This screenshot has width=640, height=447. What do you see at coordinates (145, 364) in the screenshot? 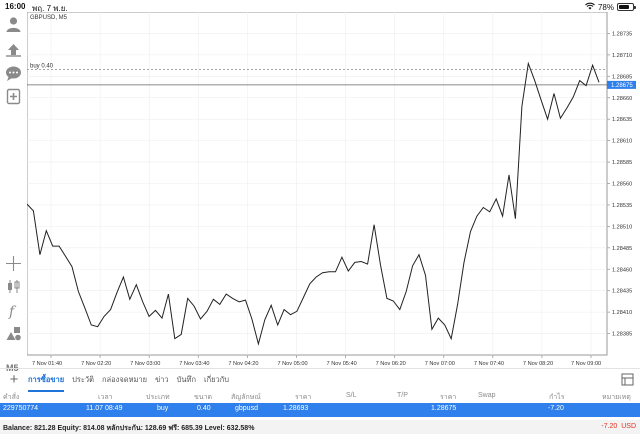
I see `x-tick-label: 7 Nov 03:00` at bounding box center [145, 364].